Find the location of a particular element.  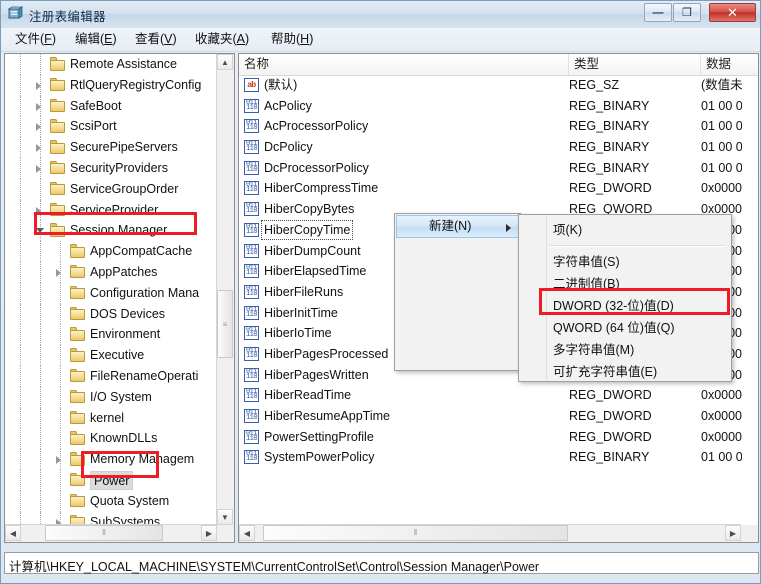

tree-item-environment: Environment is located at coordinates (111, 335).